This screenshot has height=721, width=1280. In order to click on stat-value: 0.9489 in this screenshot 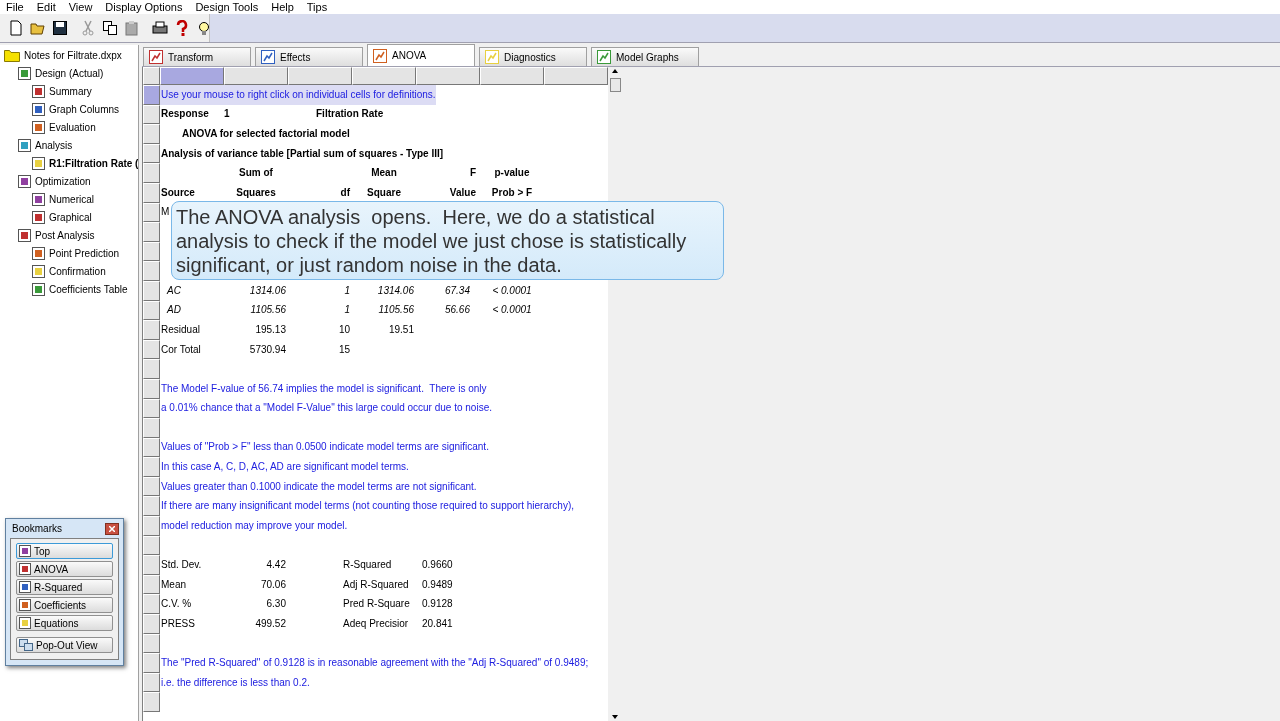, I will do `click(437, 584)`.